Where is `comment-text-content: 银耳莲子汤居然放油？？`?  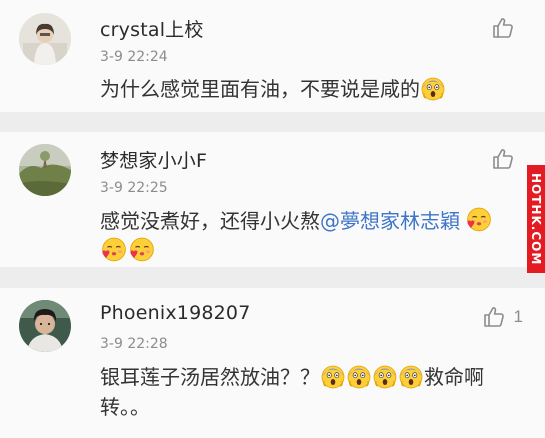 comment-text-content: 银耳莲子汤居然放油？？ is located at coordinates (210, 377).